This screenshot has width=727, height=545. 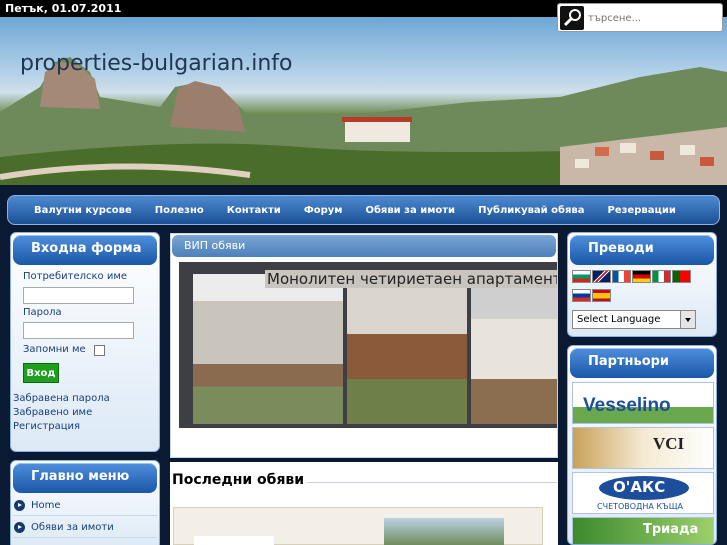 I want to click on partner-logo-oaks: О'АКС СЧЕТОВОДНА КЪЩА, so click(x=643, y=493).